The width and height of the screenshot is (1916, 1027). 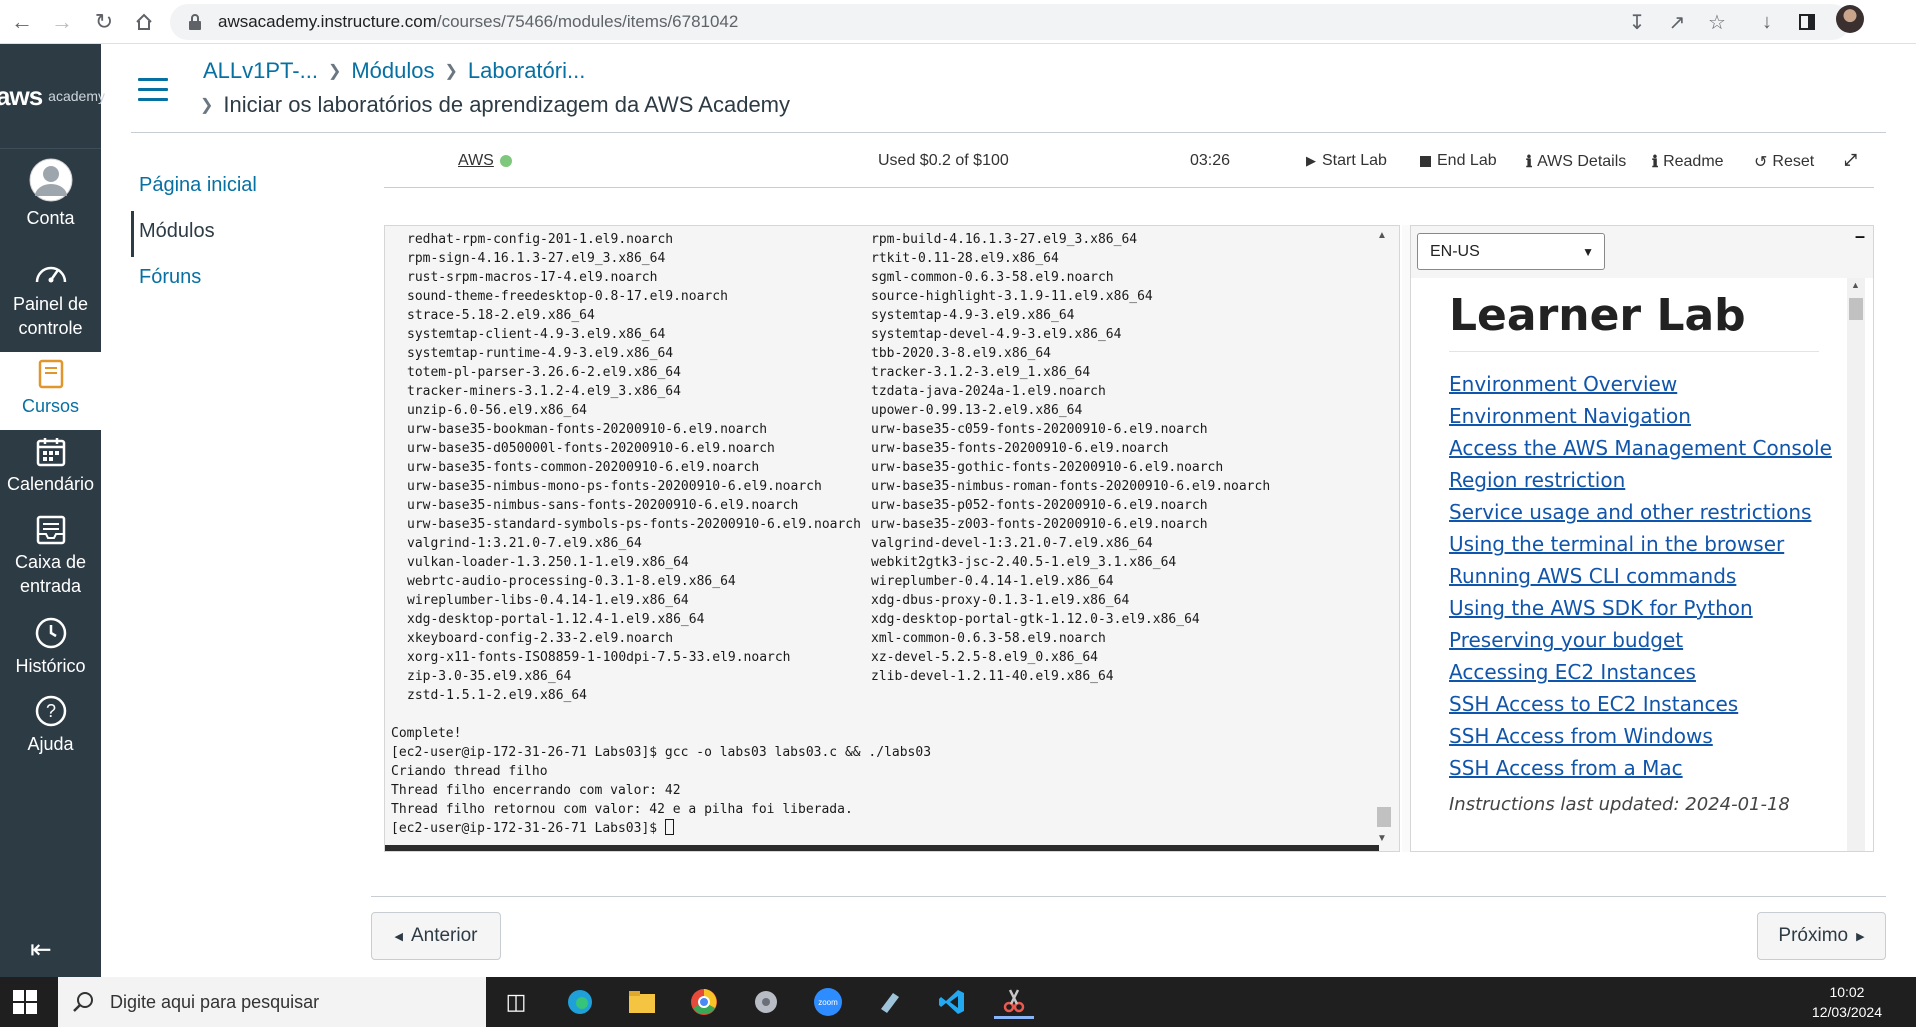 I want to click on start-lab-button: ▶ Start Lab, so click(x=1346, y=161).